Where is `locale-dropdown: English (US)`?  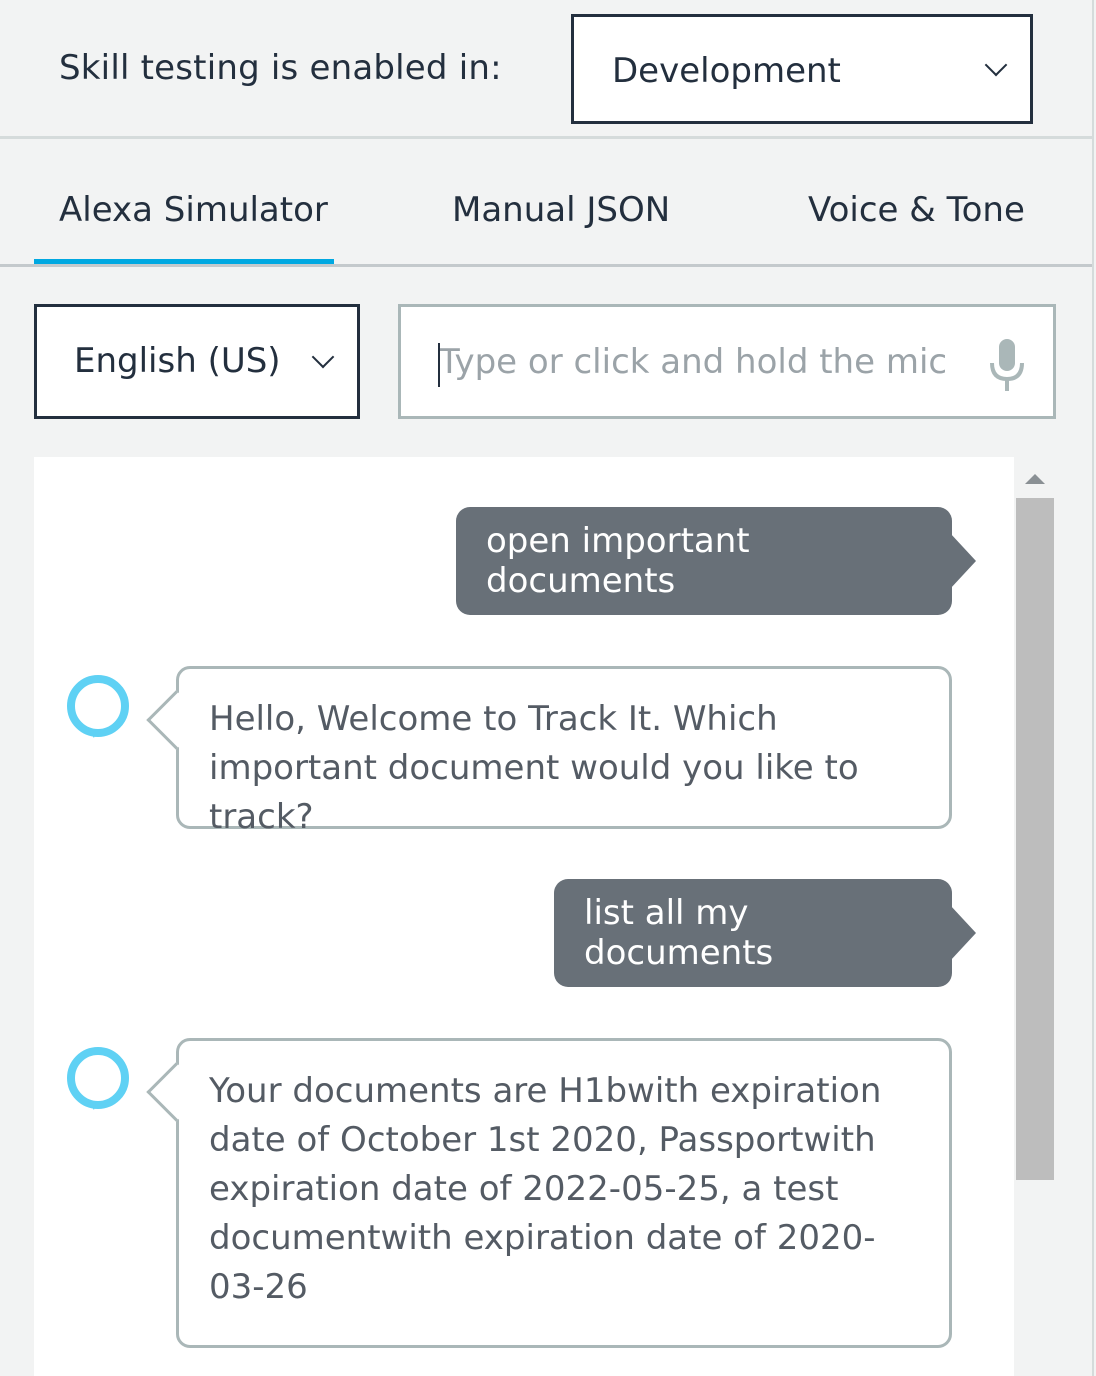 locale-dropdown: English (US) is located at coordinates (197, 361).